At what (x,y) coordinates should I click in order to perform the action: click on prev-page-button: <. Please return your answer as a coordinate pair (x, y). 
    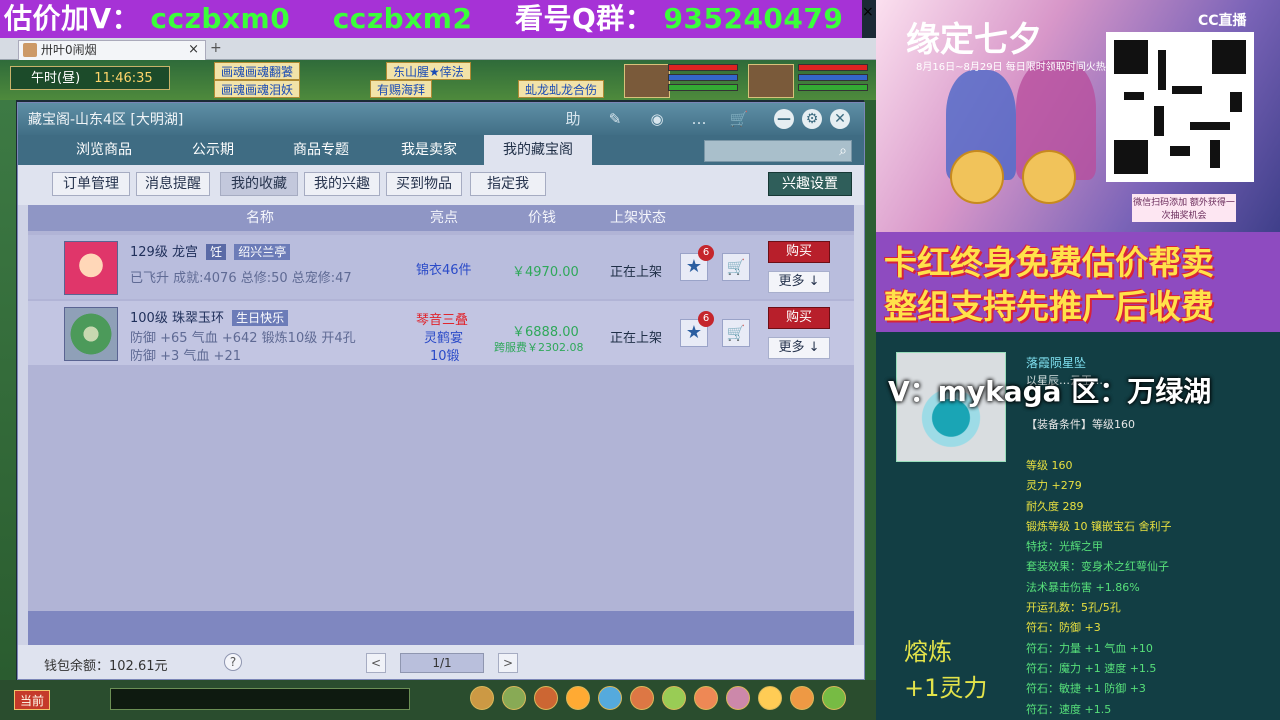
    Looking at the image, I should click on (376, 663).